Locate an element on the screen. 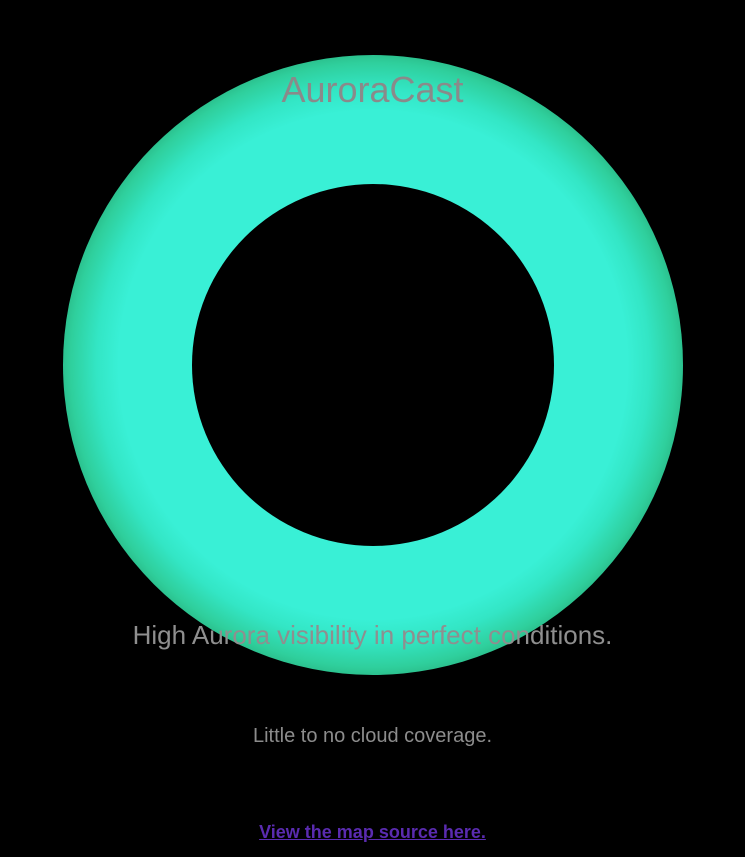  map-source-link: View the map source here. is located at coordinates (372, 832).